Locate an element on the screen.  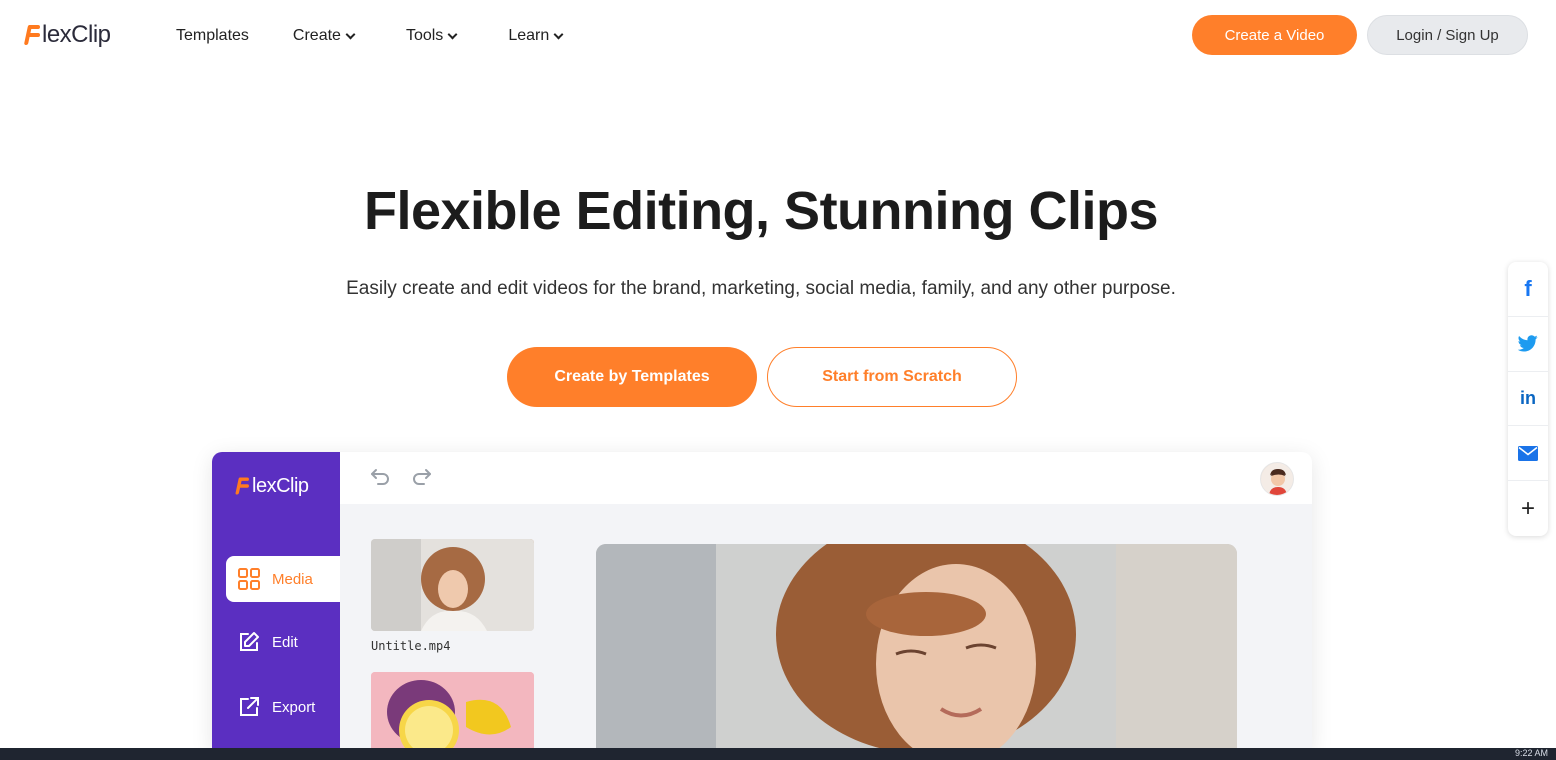
start-from-scratch-button: Start from Scratch is located at coordinates (892, 377).